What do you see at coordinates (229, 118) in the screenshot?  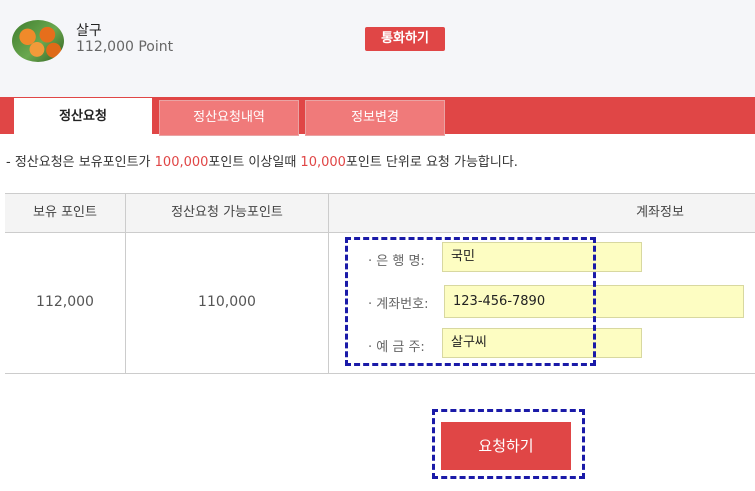 I see `tab-settlement-history: 정산요청내역` at bounding box center [229, 118].